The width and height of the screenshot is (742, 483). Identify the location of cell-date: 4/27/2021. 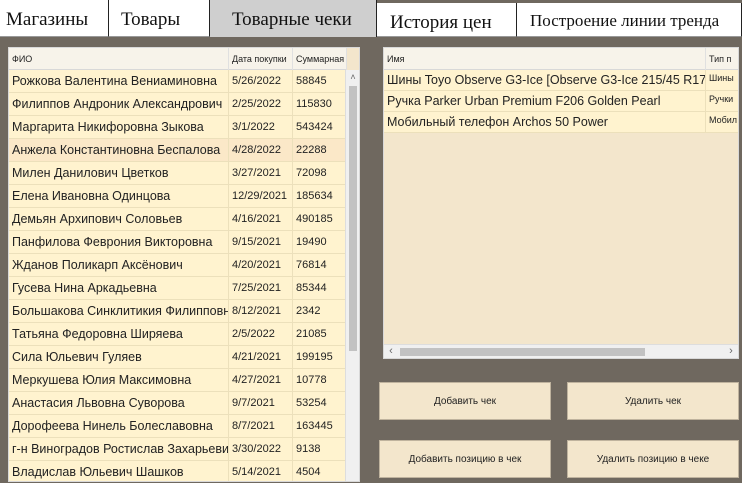
(261, 380).